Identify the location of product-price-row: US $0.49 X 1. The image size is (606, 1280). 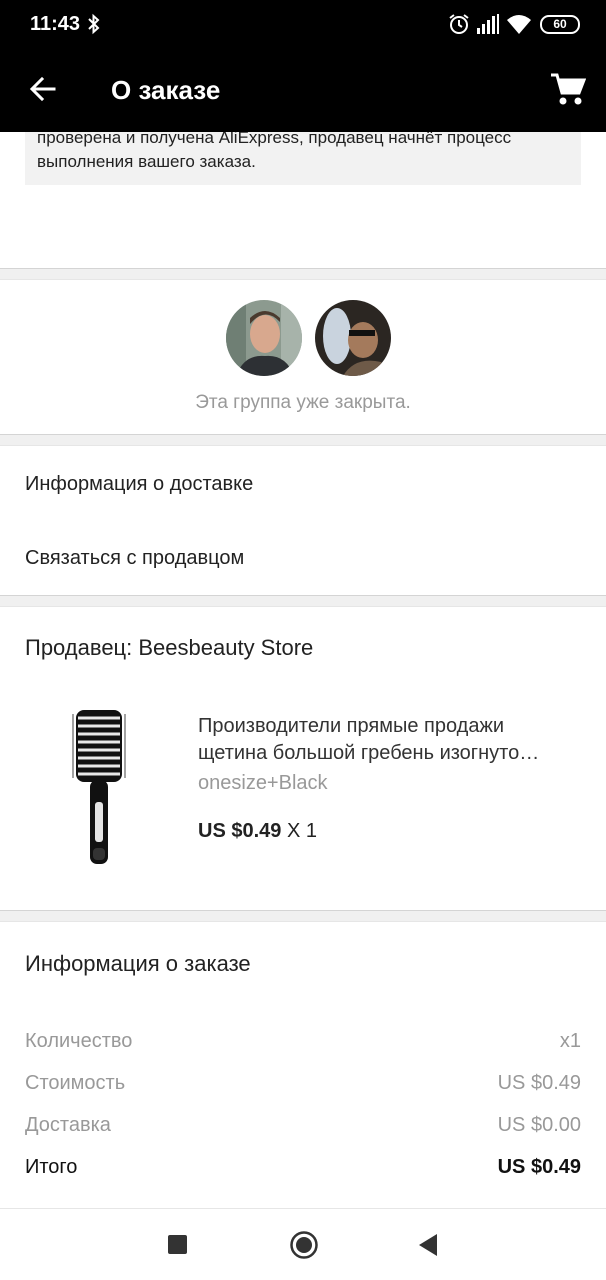
(257, 831).